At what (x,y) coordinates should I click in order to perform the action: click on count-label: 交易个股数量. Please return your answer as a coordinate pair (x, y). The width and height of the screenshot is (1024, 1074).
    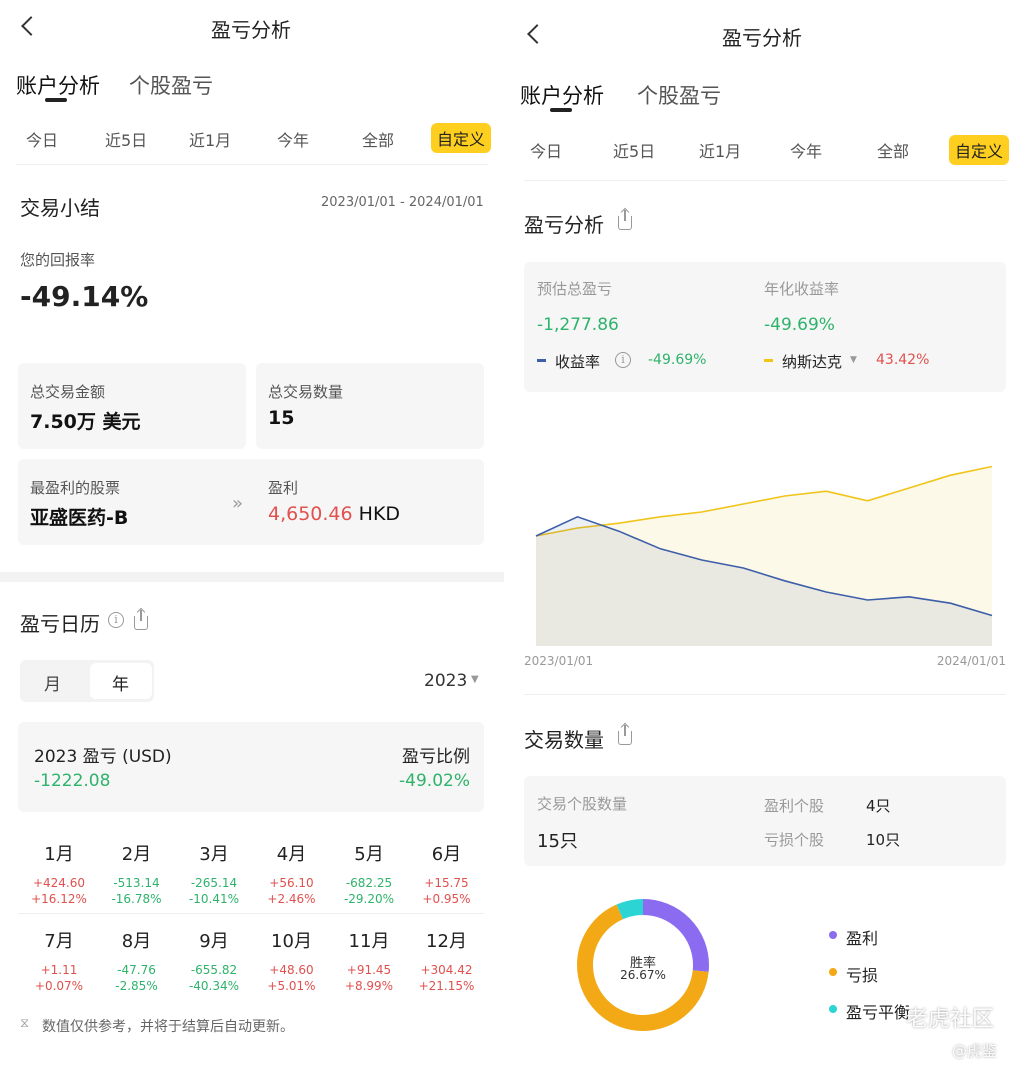
    Looking at the image, I should click on (582, 804).